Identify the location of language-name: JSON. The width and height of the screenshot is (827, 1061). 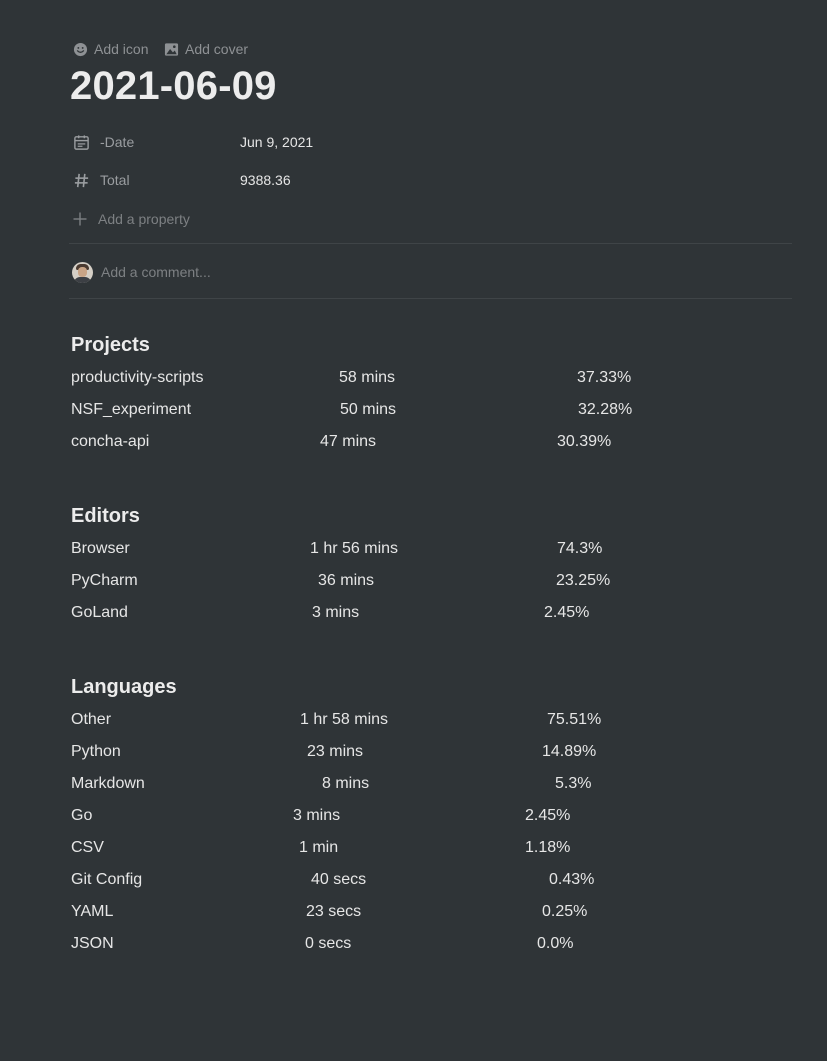
(92, 943).